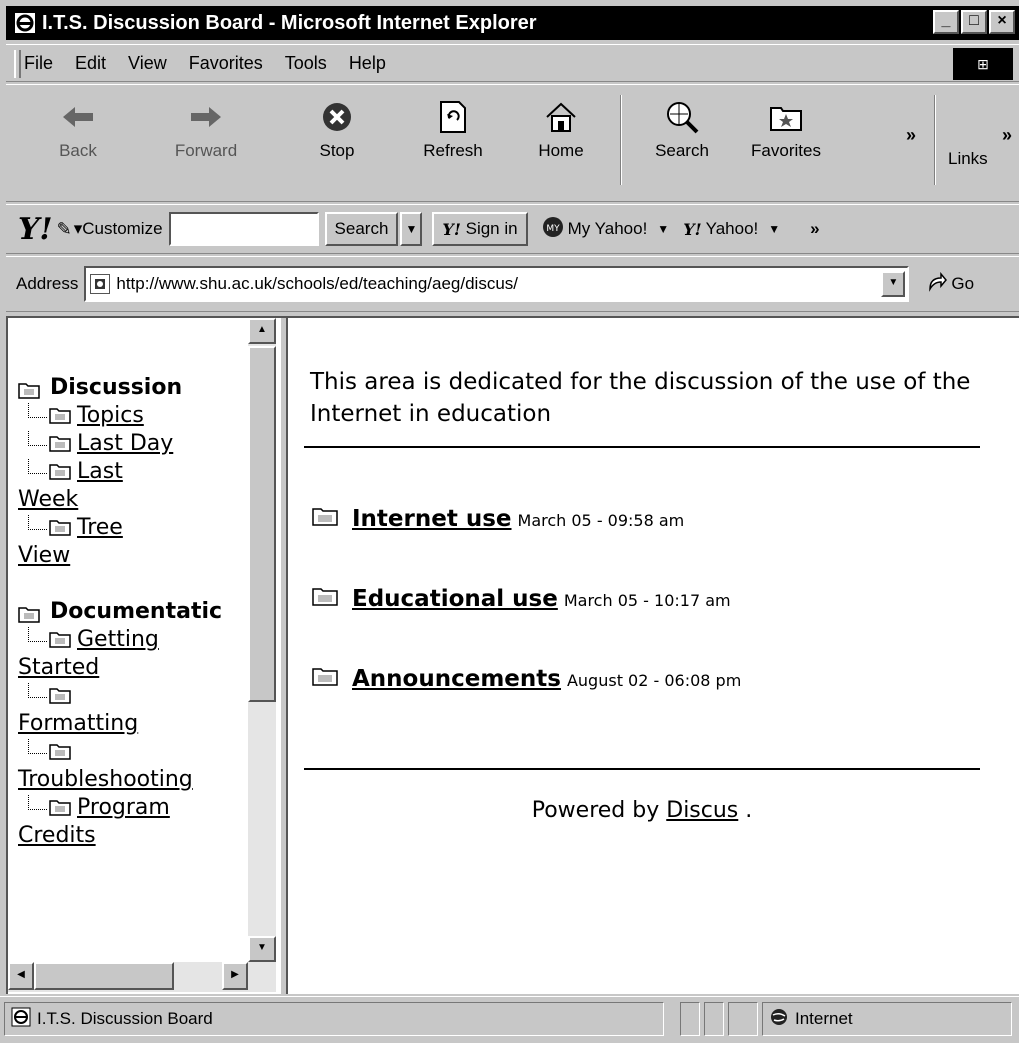 Image resolution: width=1019 pixels, height=1043 pixels. I want to click on topic-link-educational-use: Educational use, so click(455, 599).